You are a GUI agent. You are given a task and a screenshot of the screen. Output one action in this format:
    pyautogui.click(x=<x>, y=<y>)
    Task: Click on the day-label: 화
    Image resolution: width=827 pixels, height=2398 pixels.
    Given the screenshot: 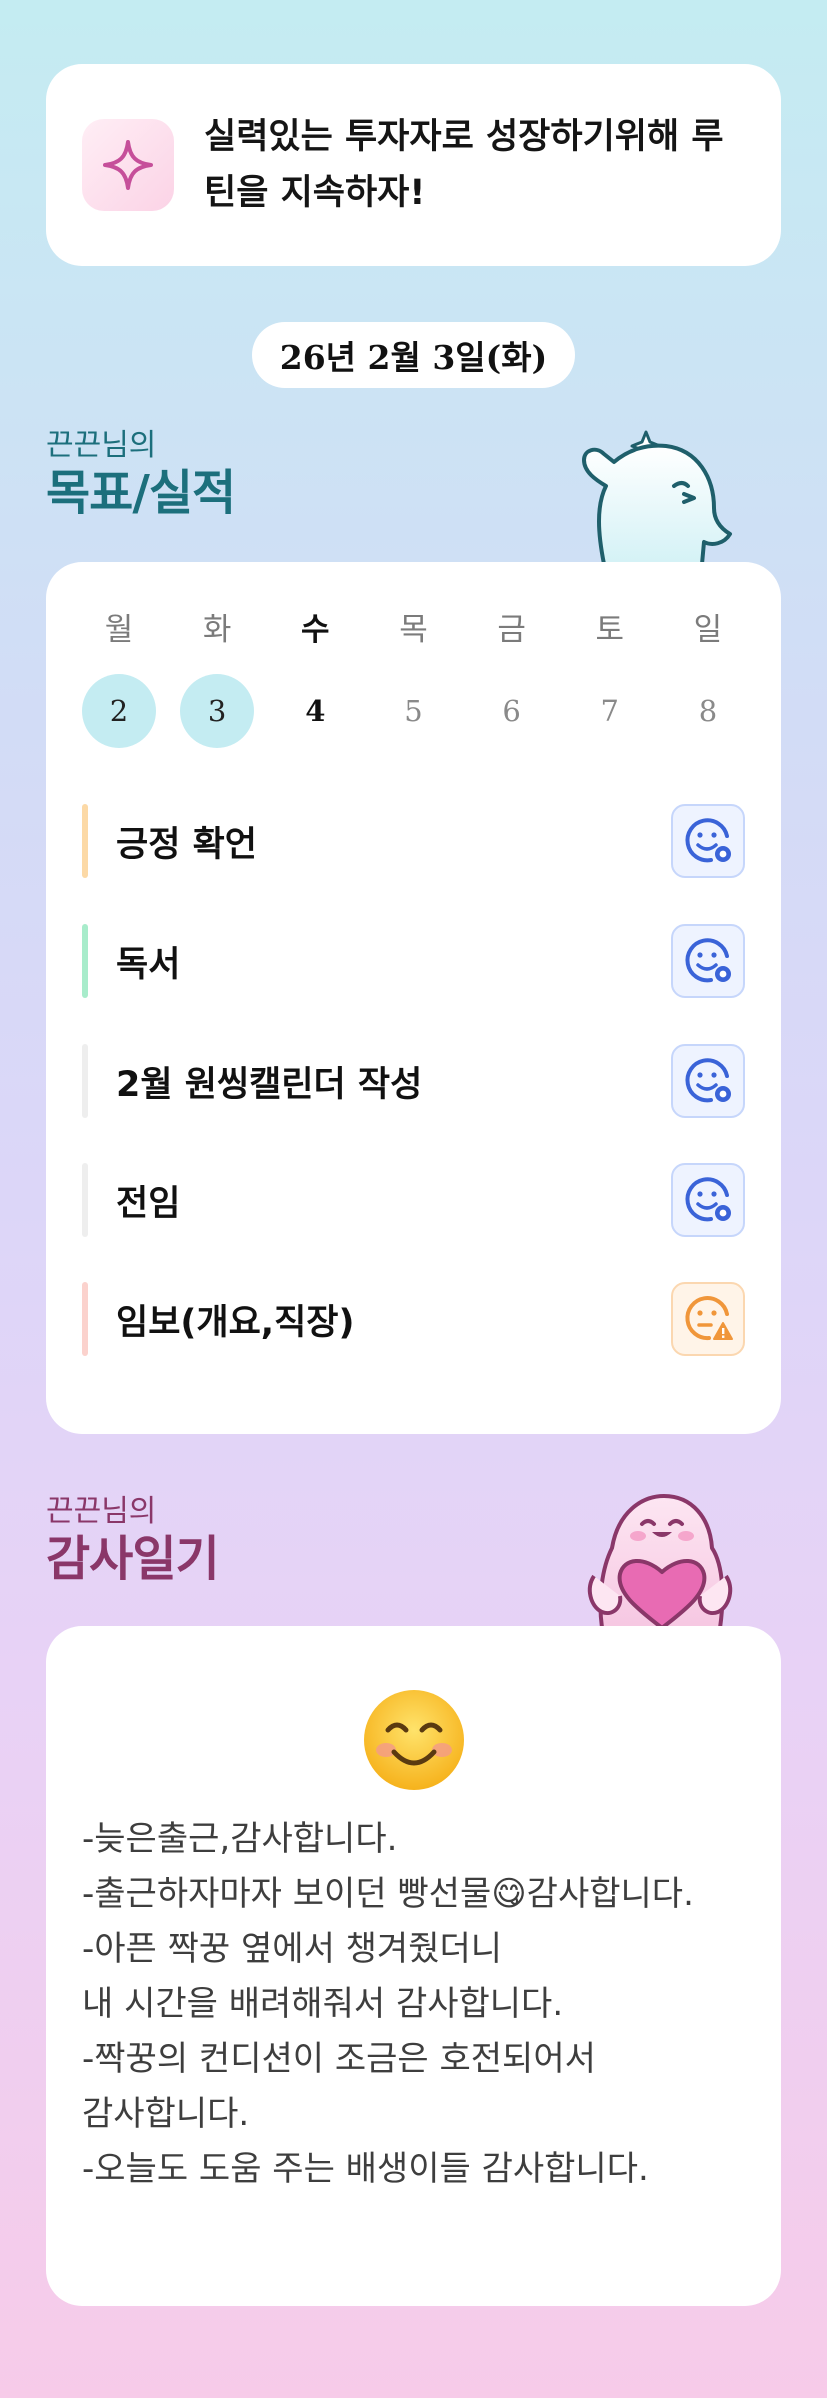 What is the action you would take?
    pyautogui.click(x=217, y=630)
    